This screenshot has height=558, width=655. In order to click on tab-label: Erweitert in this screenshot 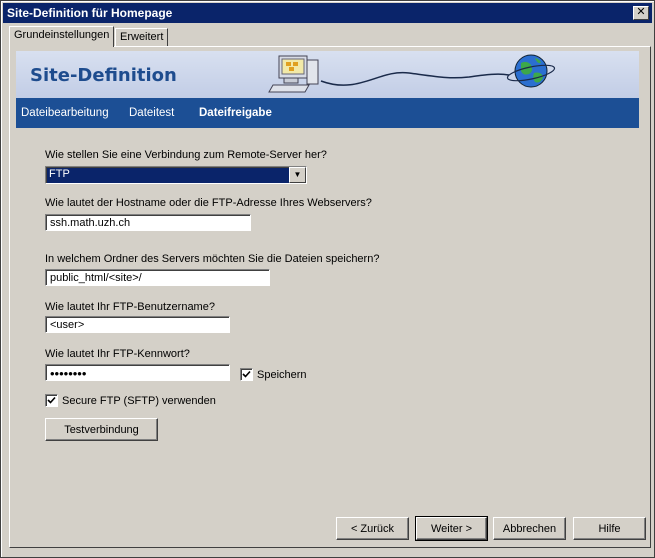, I will do `click(142, 37)`.